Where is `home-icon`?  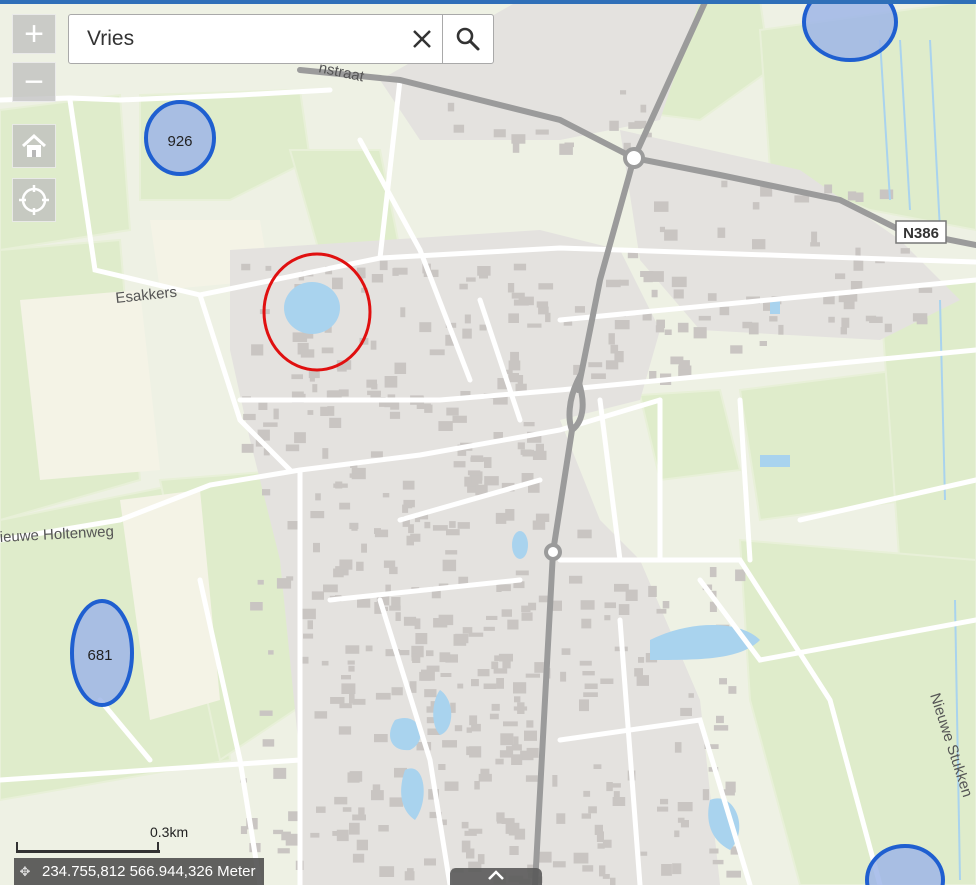
home-icon is located at coordinates (34, 145).